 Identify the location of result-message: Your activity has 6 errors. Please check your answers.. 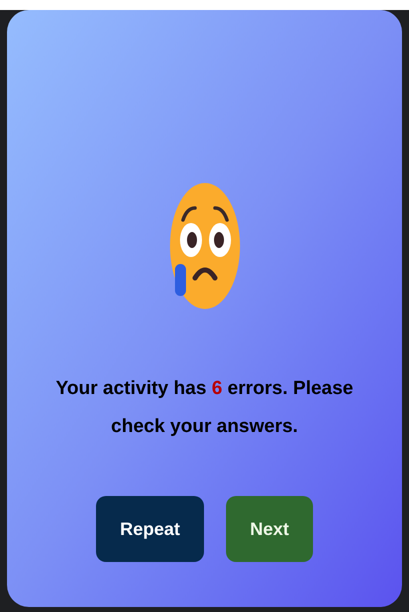
(204, 408).